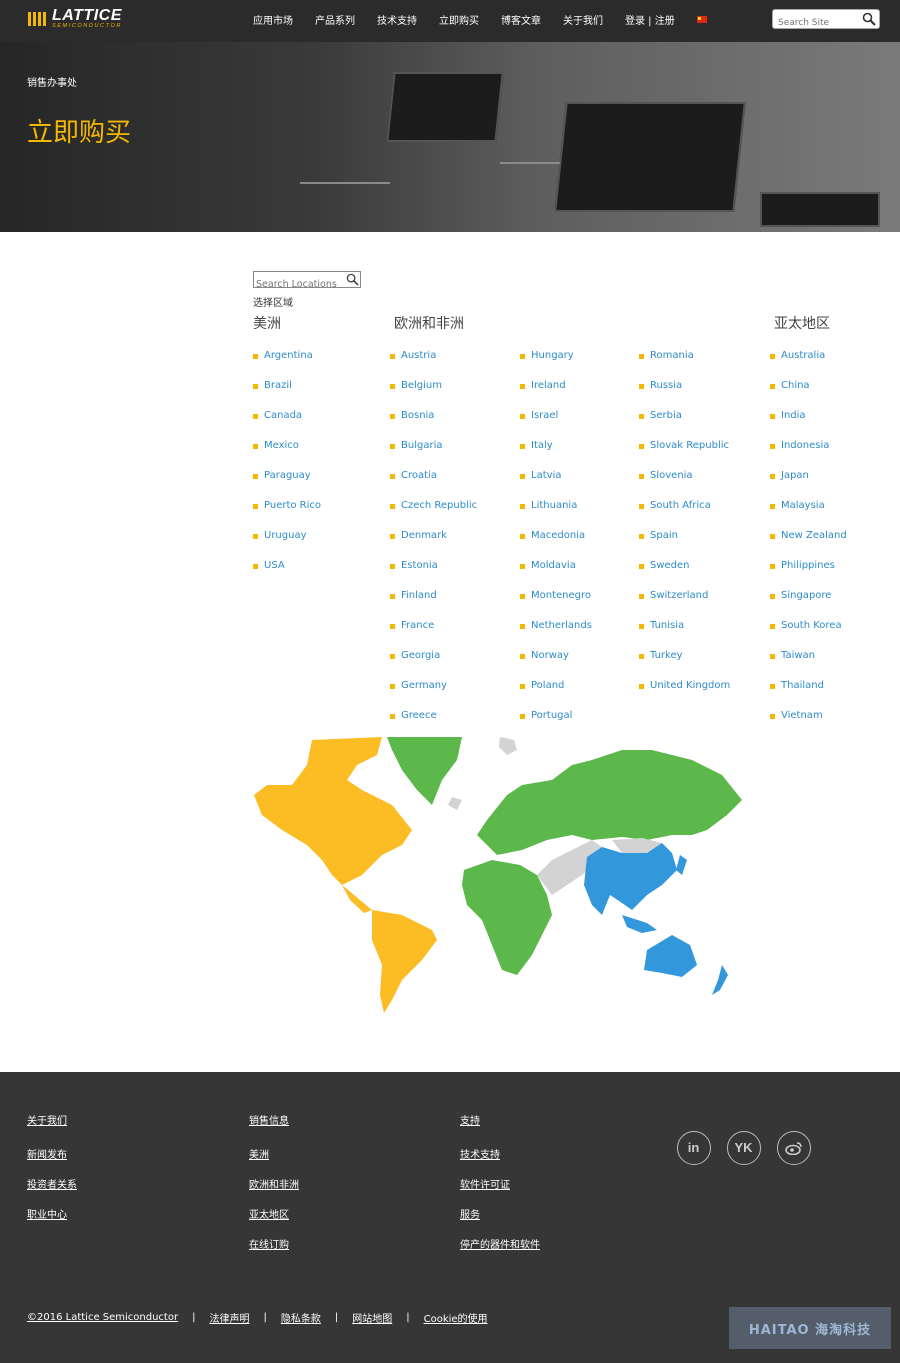 The image size is (900, 1363). I want to click on country-link: Romania, so click(672, 356).